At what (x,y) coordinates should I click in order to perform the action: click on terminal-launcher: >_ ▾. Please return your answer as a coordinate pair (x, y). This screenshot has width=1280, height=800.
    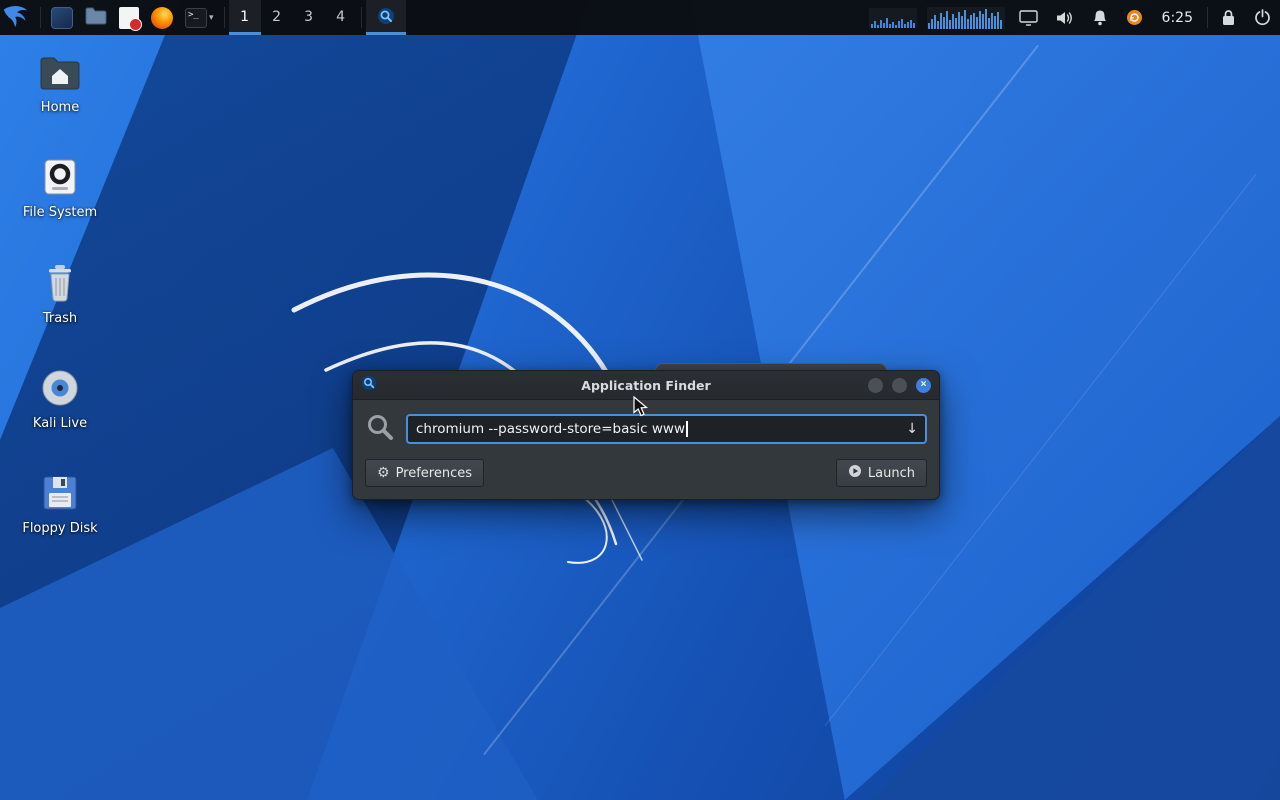
    Looking at the image, I should click on (199, 17).